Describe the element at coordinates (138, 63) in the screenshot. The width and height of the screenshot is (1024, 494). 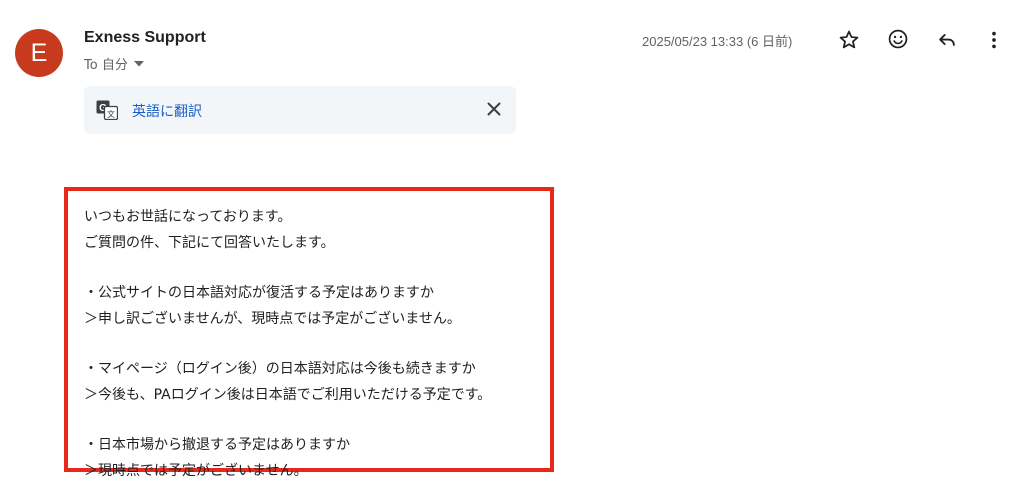
I see `caret-down-icon` at that location.